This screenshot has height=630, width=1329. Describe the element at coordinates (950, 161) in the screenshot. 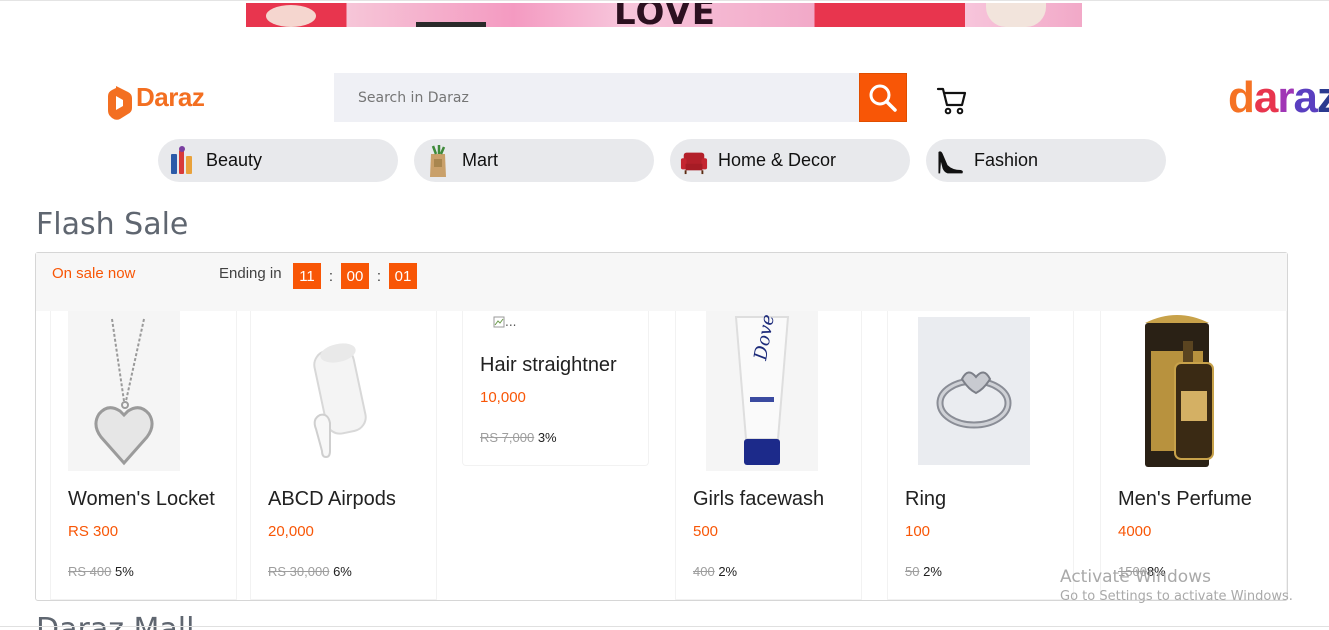

I see `fashion-icon` at that location.